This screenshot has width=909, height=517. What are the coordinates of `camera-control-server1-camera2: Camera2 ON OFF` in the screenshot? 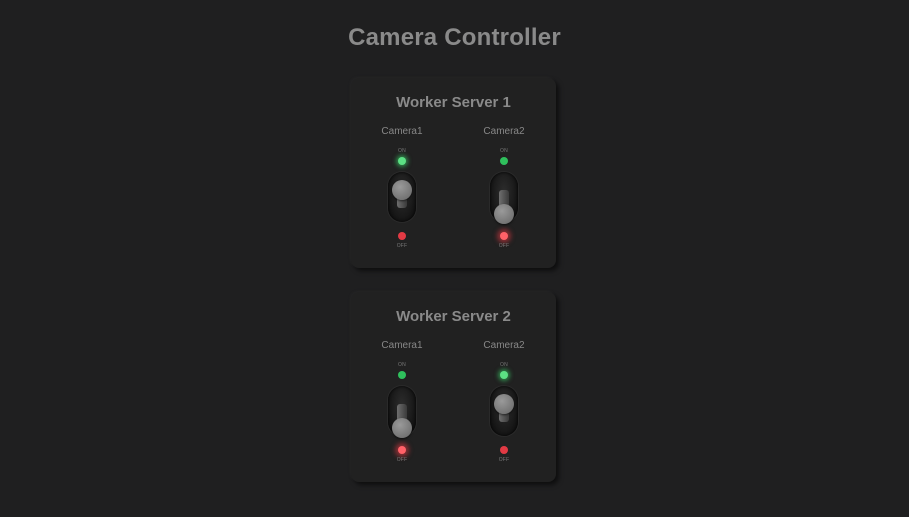 It's located at (504, 192).